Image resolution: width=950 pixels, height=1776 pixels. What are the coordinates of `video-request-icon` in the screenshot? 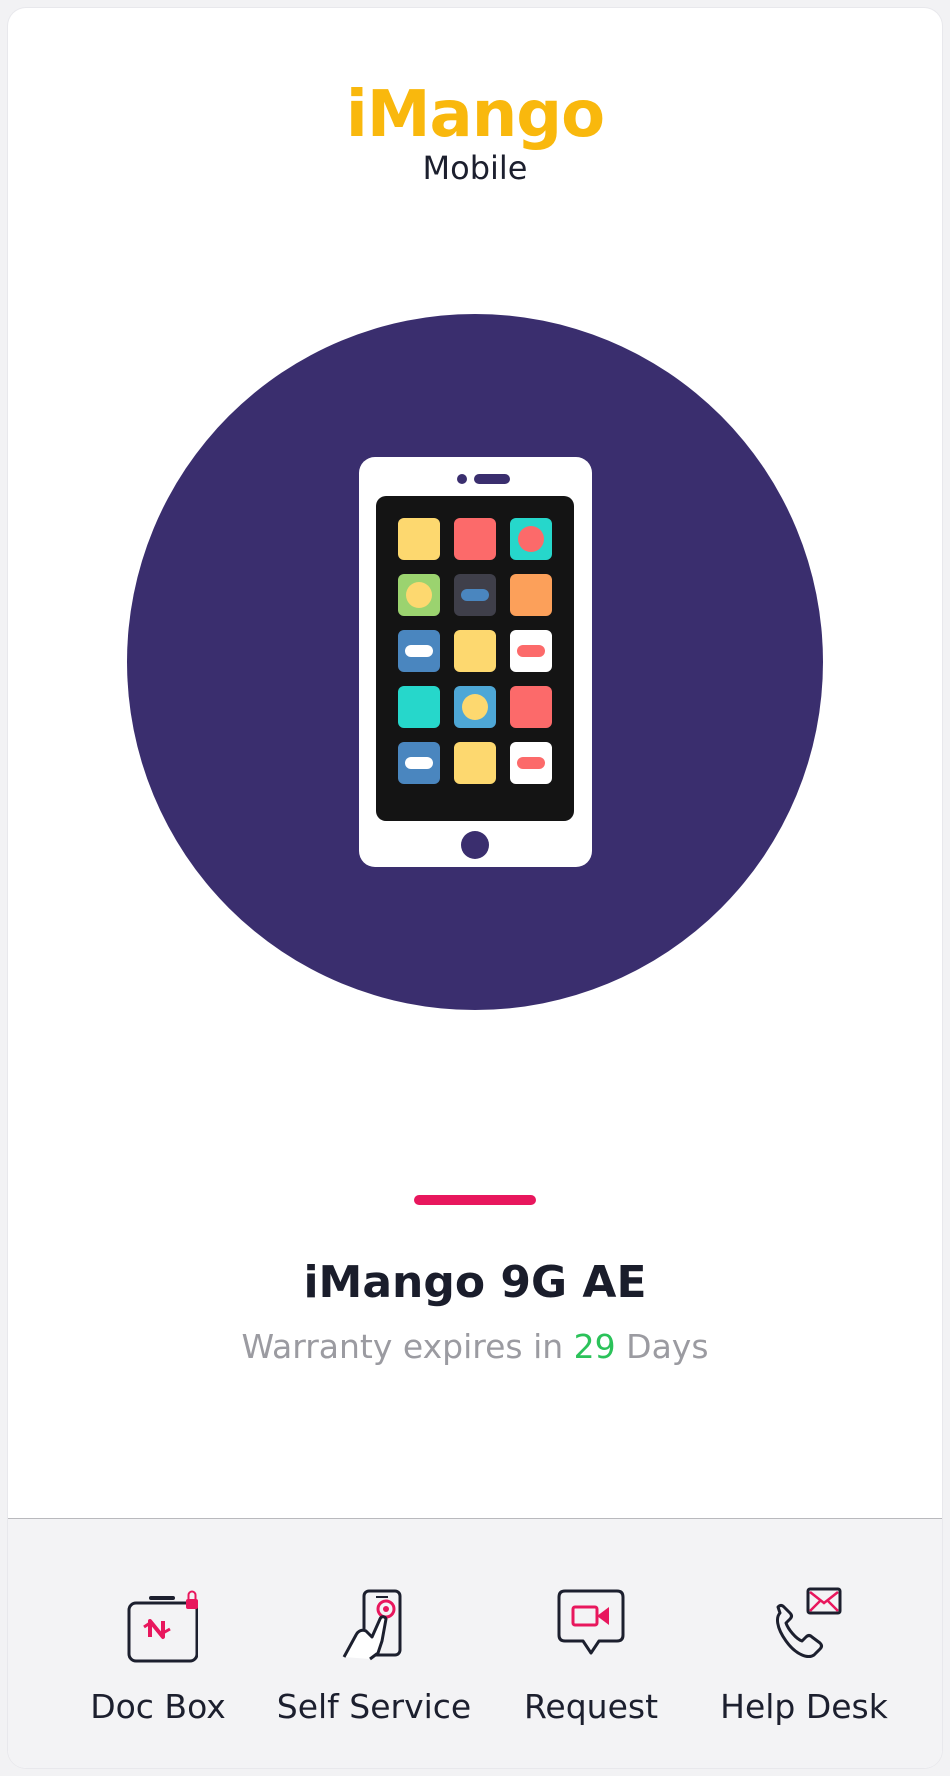 It's located at (591, 1622).